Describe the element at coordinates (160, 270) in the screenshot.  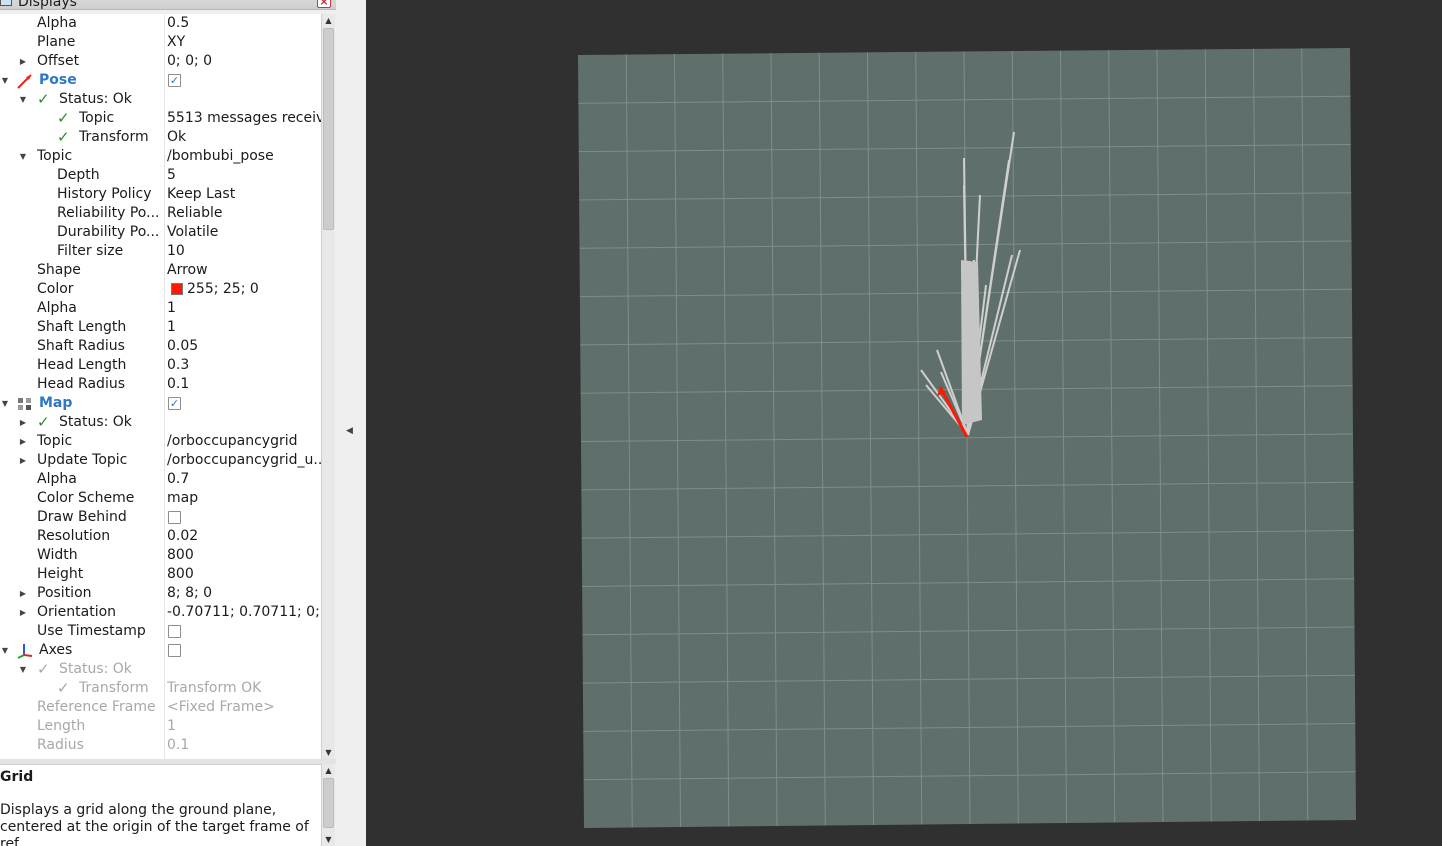
I see `tree-row: Shape Arrow` at that location.